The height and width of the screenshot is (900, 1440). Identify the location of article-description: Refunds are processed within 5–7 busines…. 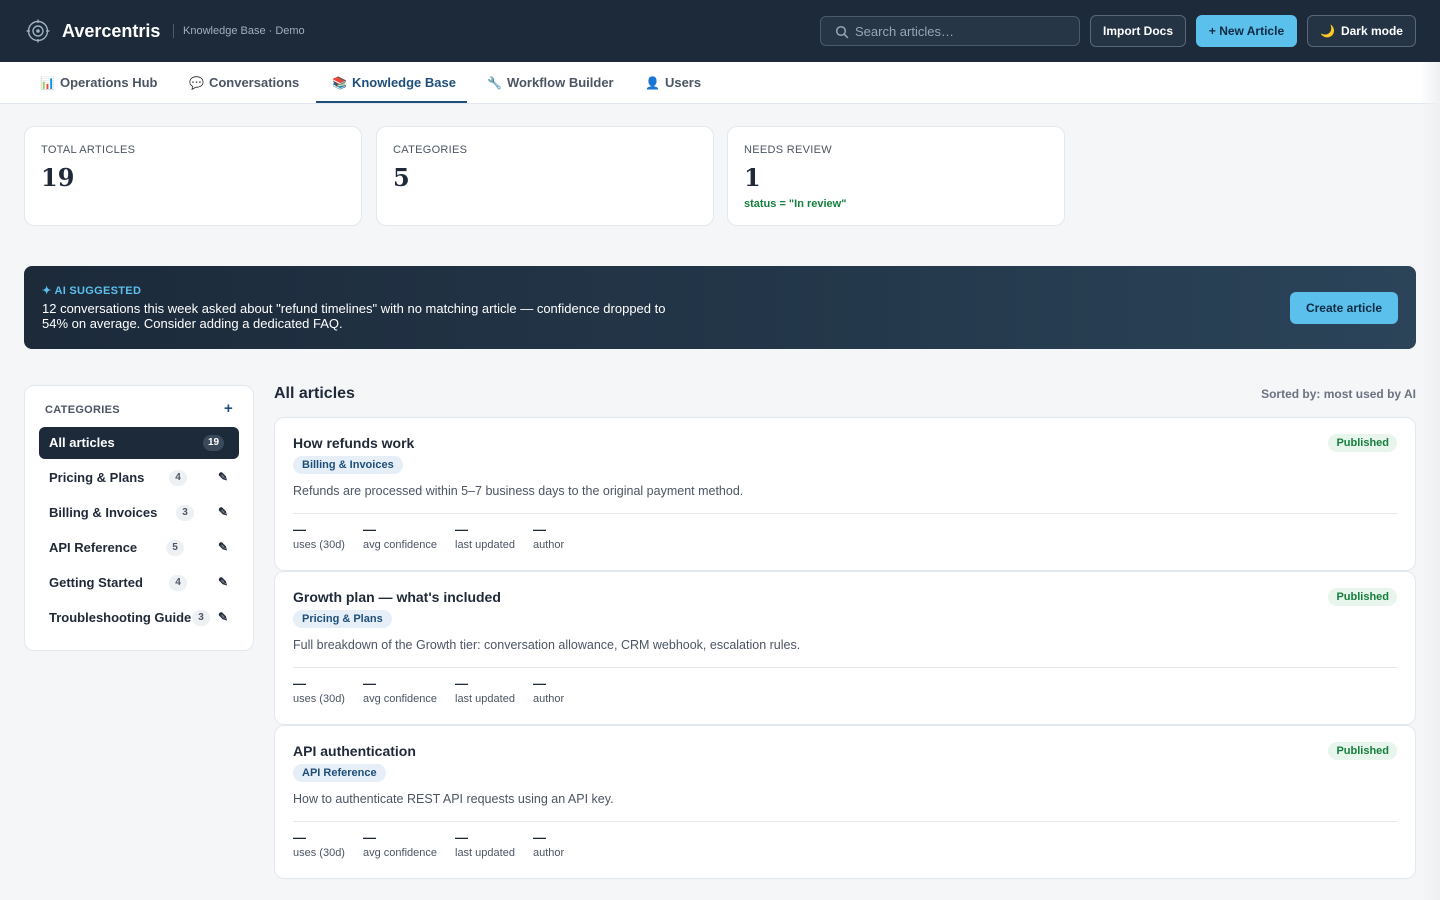
(518, 491).